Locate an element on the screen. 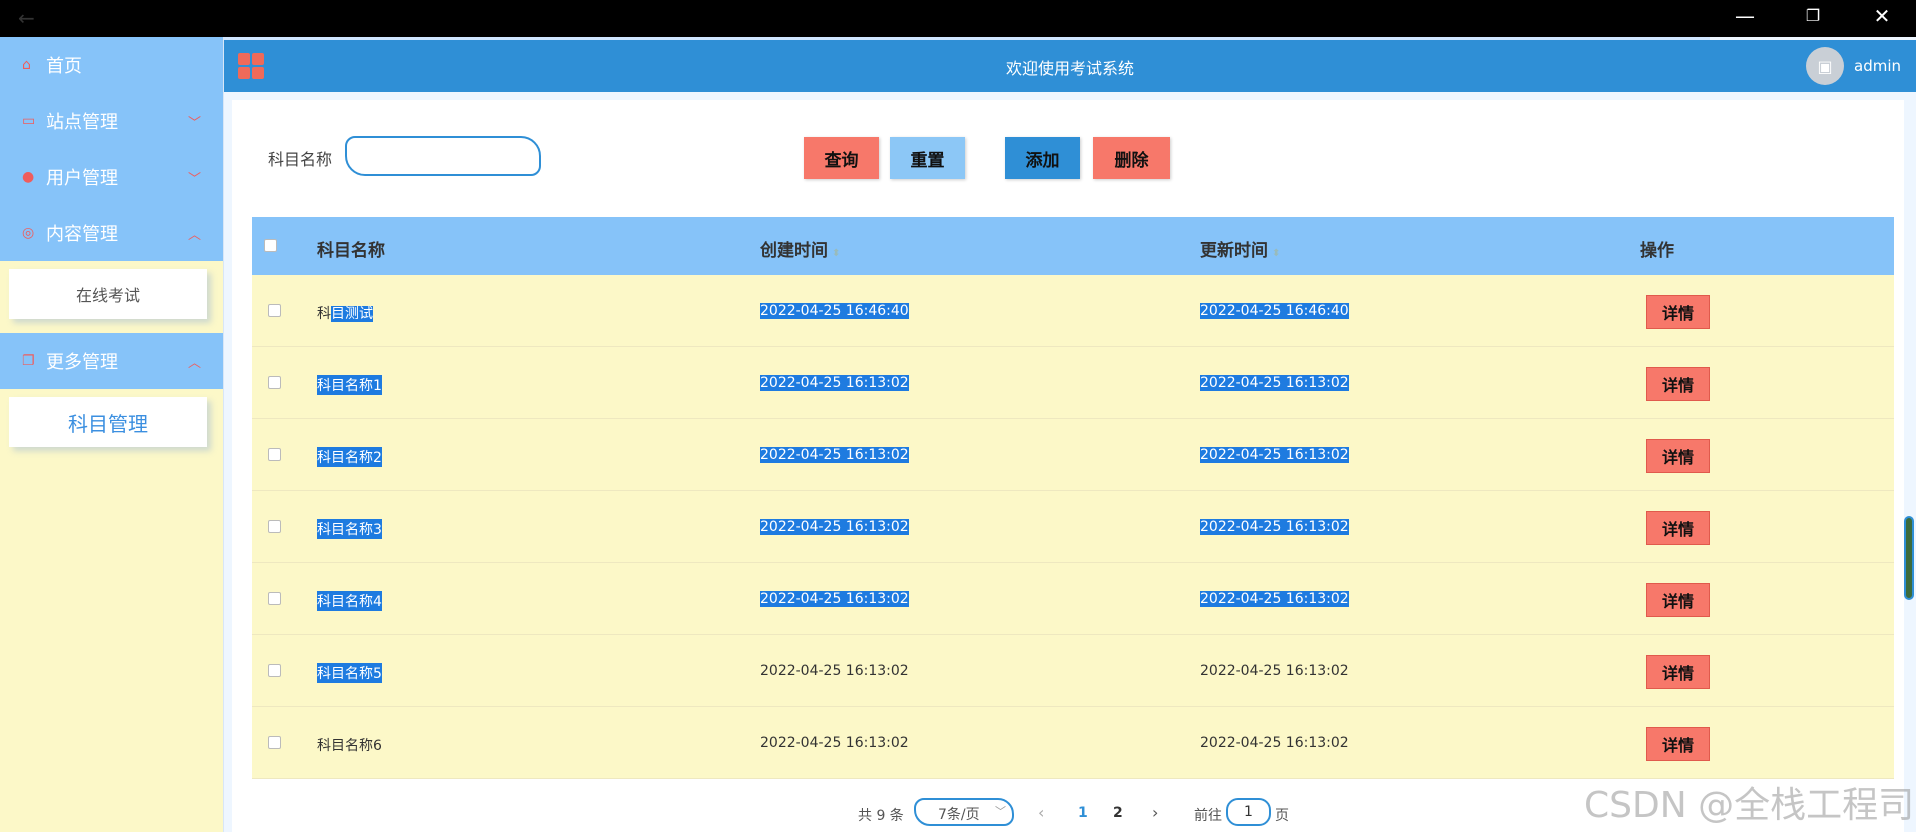  col-name: 科目名称 is located at coordinates (351, 251).